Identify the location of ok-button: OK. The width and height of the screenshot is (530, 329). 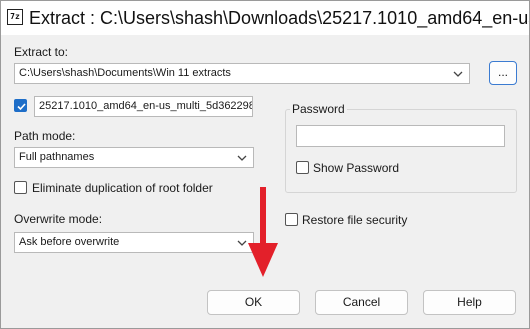
(253, 302).